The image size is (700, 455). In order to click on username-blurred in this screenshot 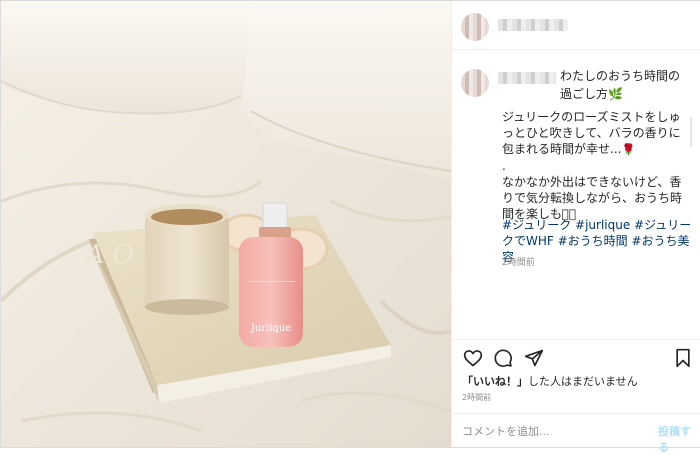, I will do `click(533, 25)`.